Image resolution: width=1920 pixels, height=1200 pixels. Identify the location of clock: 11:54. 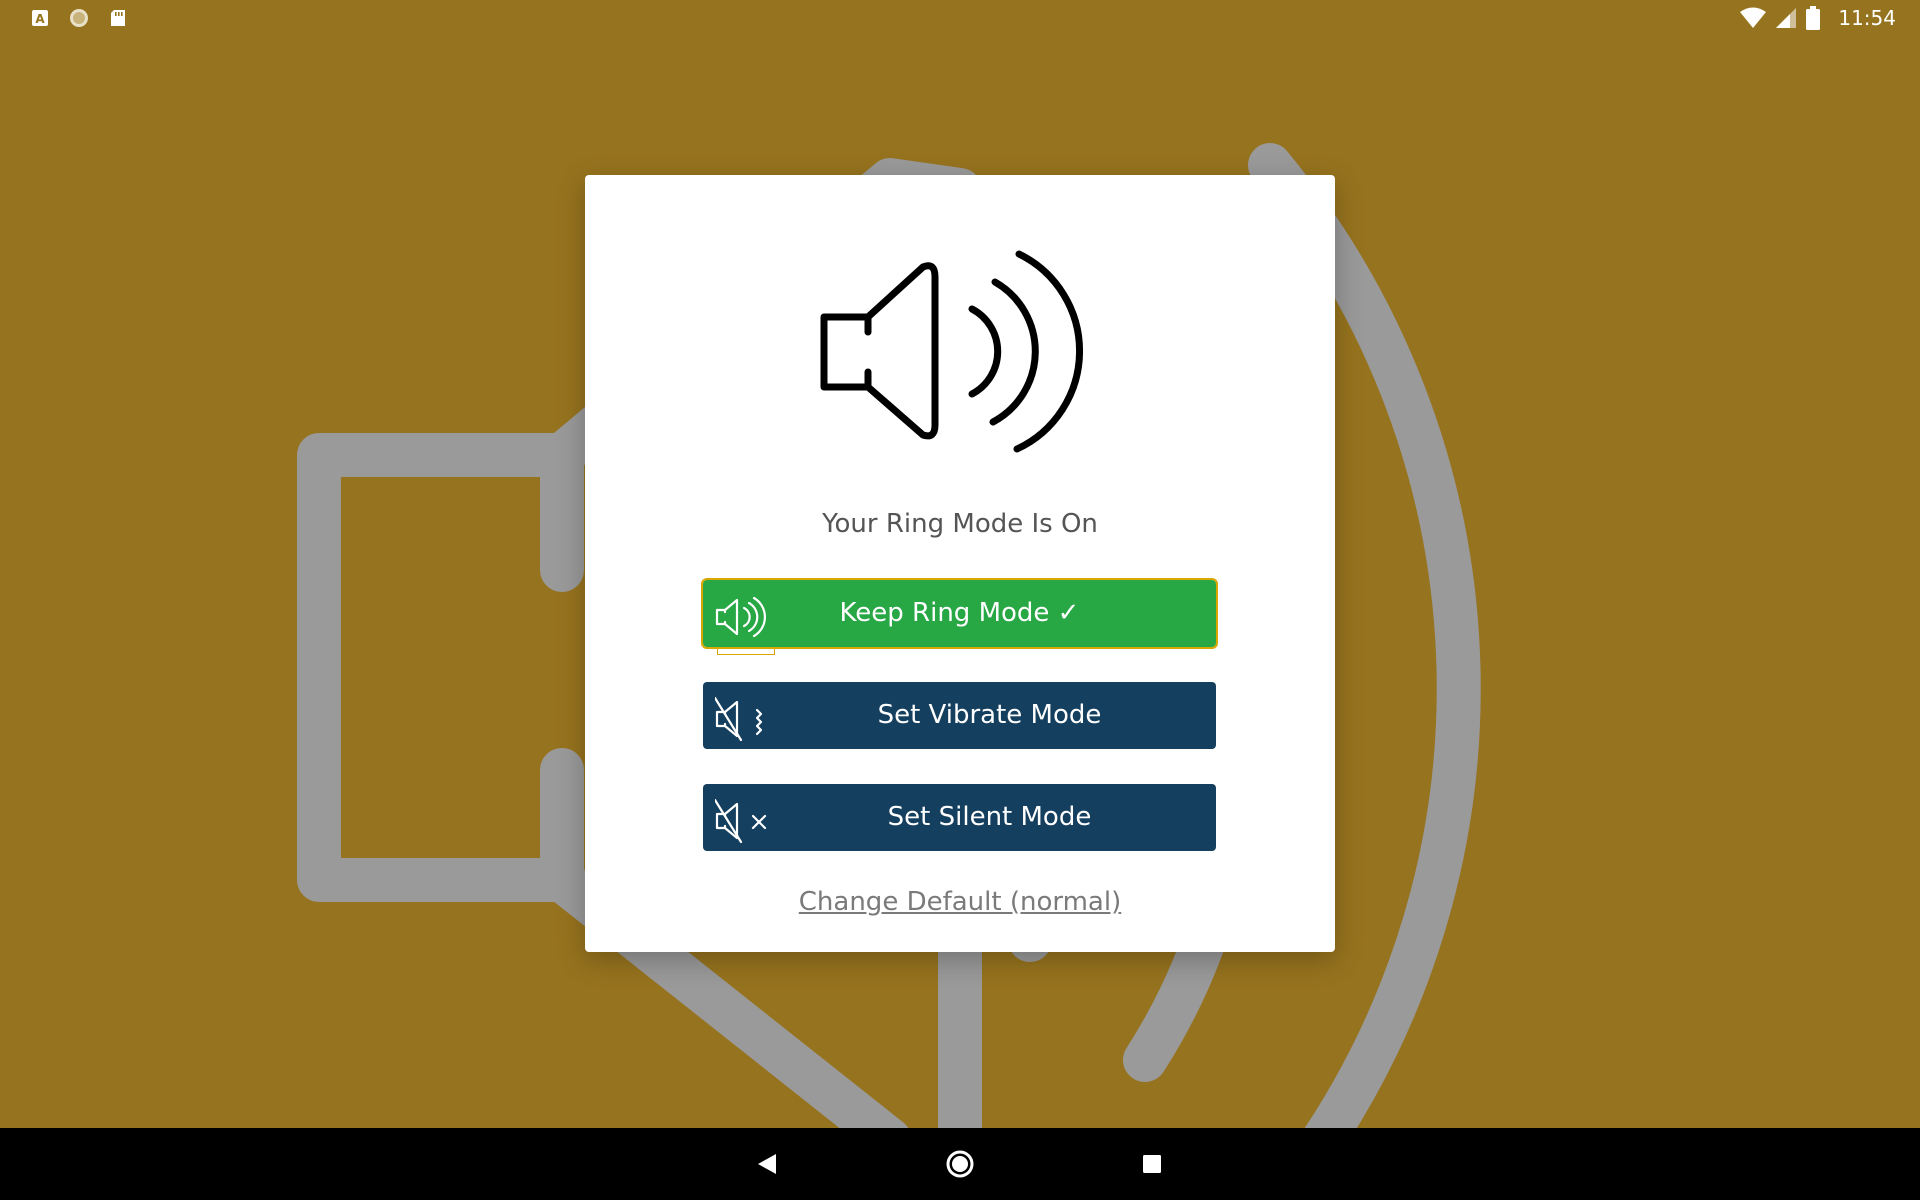
(1867, 18).